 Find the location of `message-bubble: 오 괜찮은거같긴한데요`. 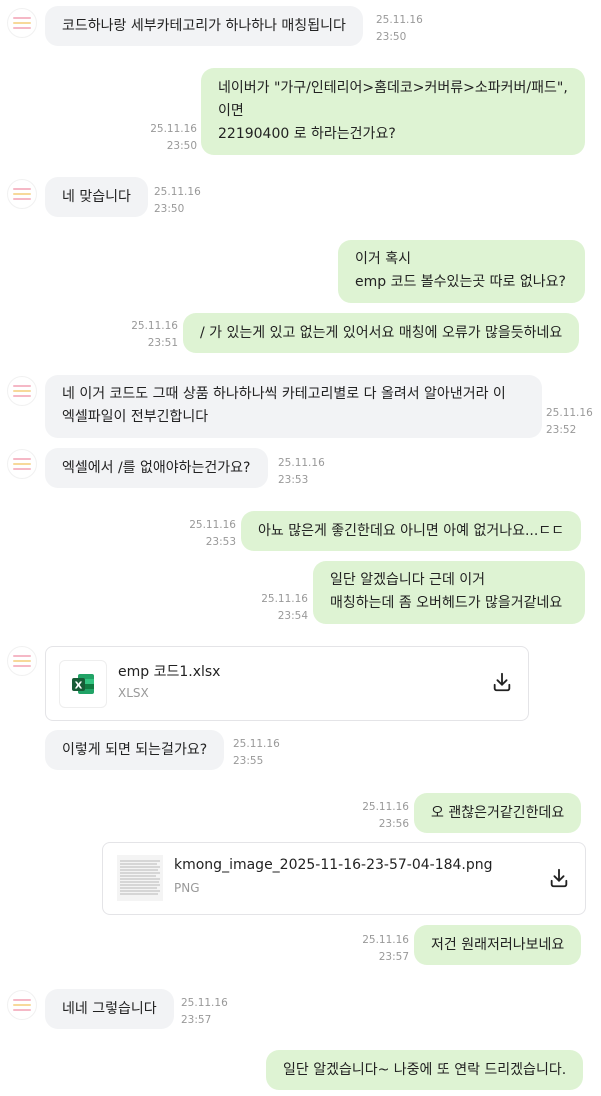

message-bubble: 오 괜찮은거같긴한데요 is located at coordinates (498, 813).